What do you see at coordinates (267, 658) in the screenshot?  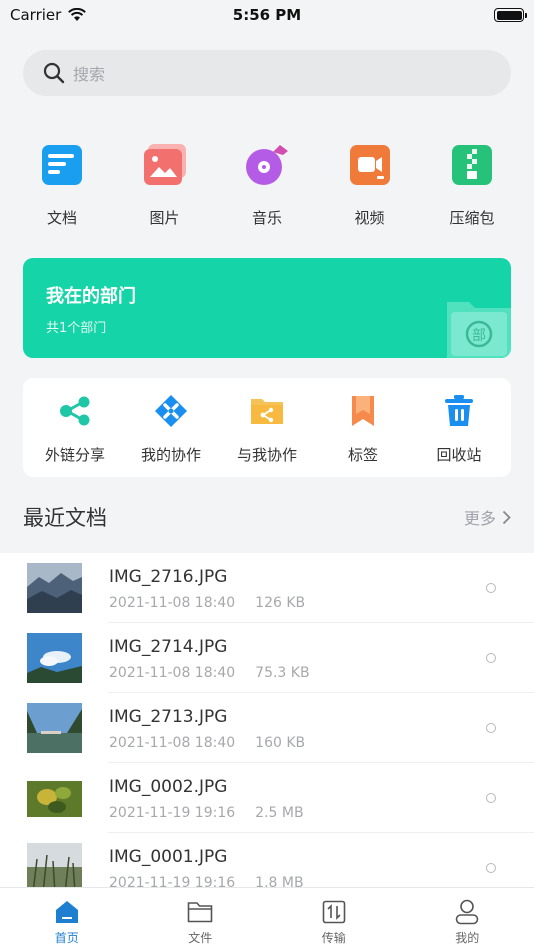 I see `file-row: IMG_2714.JPG 2021-11-08 18:40 75.3 KB` at bounding box center [267, 658].